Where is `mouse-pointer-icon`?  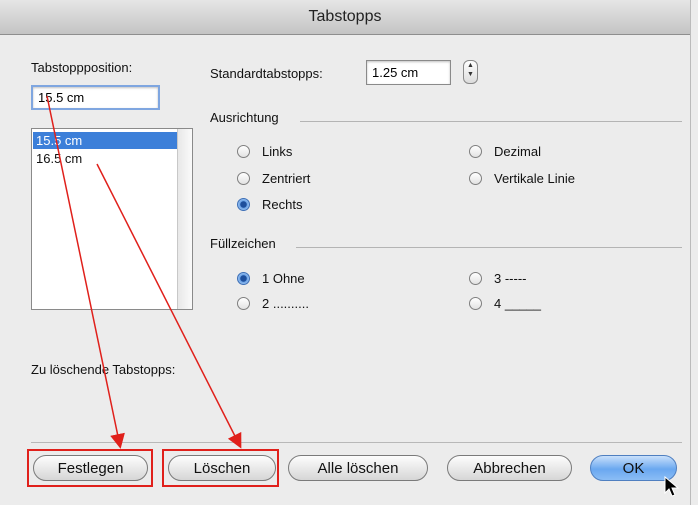
mouse-pointer-icon is located at coordinates (672, 486).